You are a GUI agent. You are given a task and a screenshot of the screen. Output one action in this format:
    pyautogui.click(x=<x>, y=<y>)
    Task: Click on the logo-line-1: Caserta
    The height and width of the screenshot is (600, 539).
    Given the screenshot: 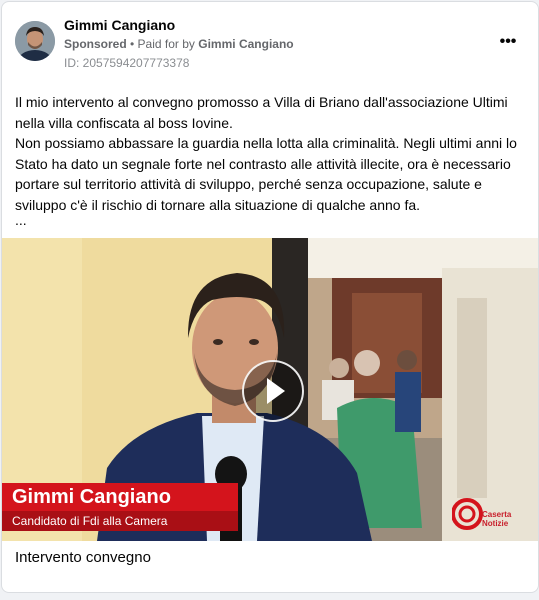 What is the action you would take?
    pyautogui.click(x=497, y=514)
    